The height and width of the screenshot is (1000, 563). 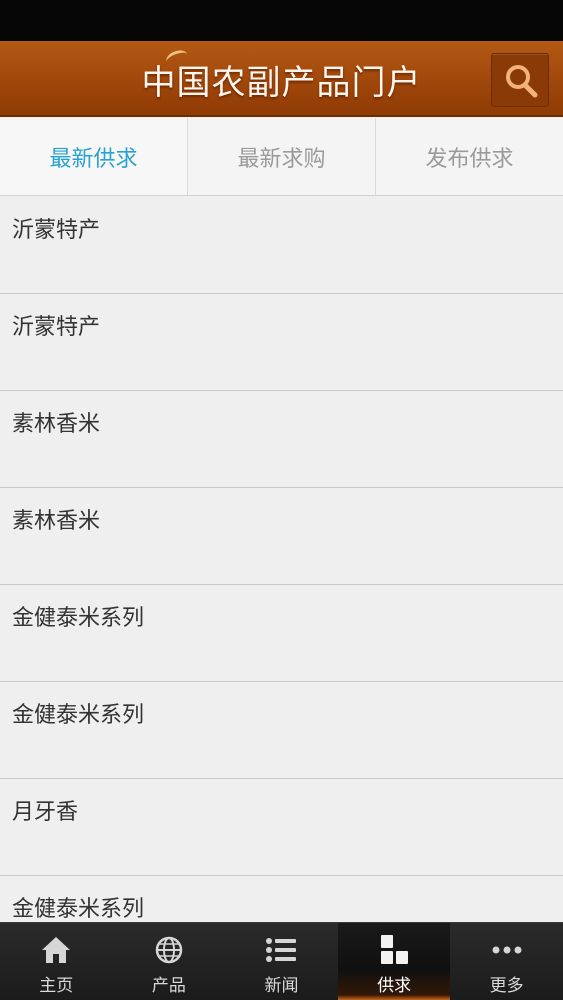 What do you see at coordinates (168, 986) in the screenshot?
I see `nav-products-label: 产品` at bounding box center [168, 986].